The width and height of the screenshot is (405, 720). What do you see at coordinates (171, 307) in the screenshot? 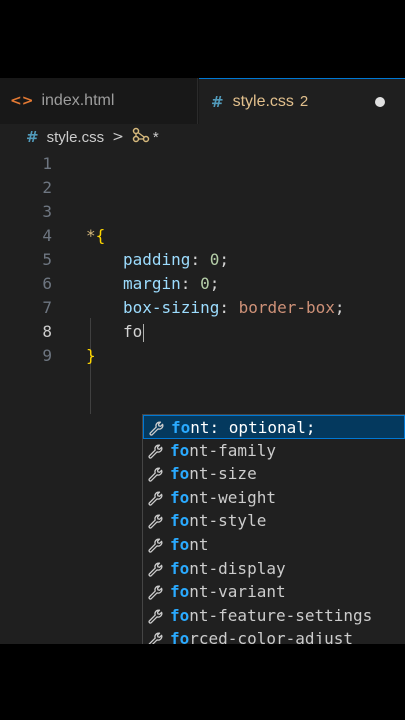
I see `css-property: box-sizing` at bounding box center [171, 307].